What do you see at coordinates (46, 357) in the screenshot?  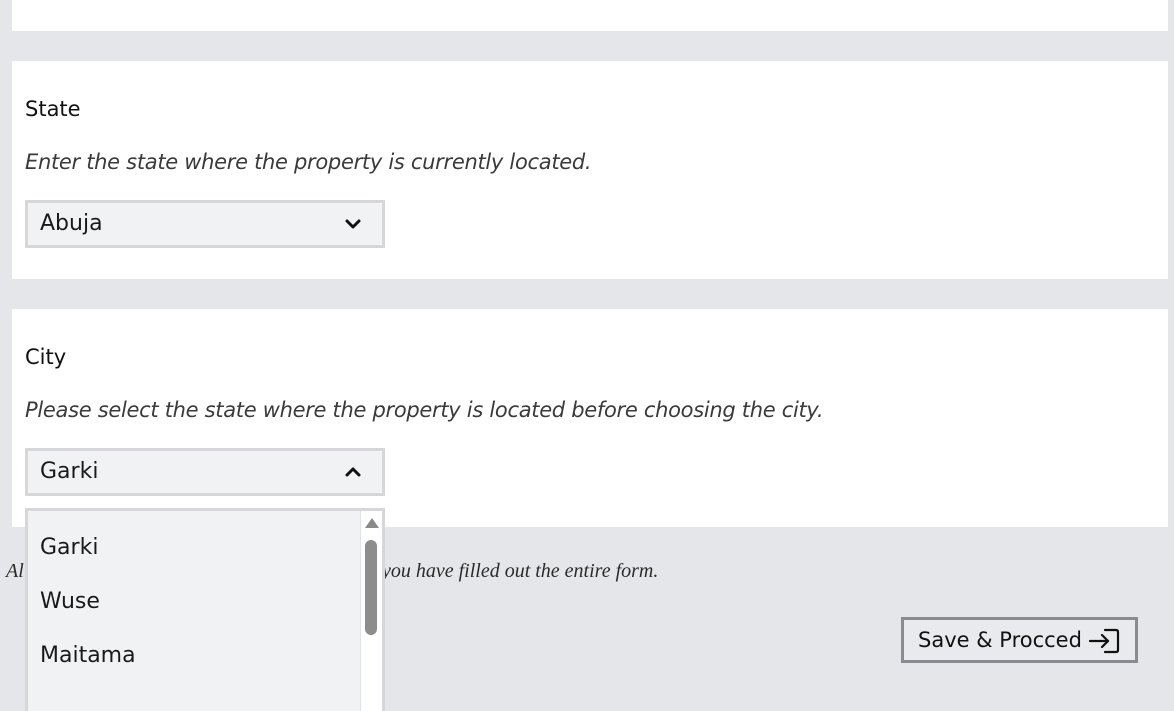 I see `city-label: City` at bounding box center [46, 357].